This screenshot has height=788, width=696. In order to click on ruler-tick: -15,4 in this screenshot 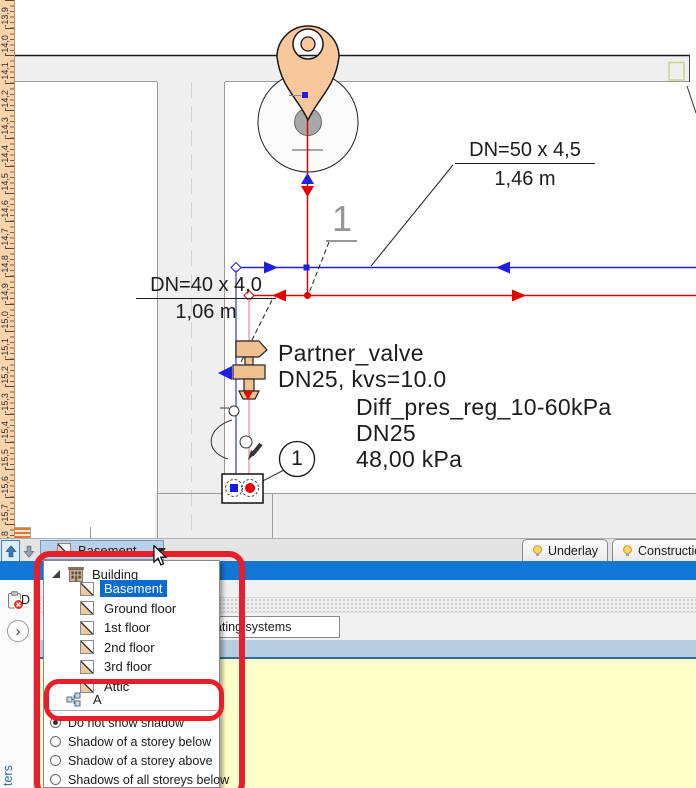, I will do `click(7, 427)`.